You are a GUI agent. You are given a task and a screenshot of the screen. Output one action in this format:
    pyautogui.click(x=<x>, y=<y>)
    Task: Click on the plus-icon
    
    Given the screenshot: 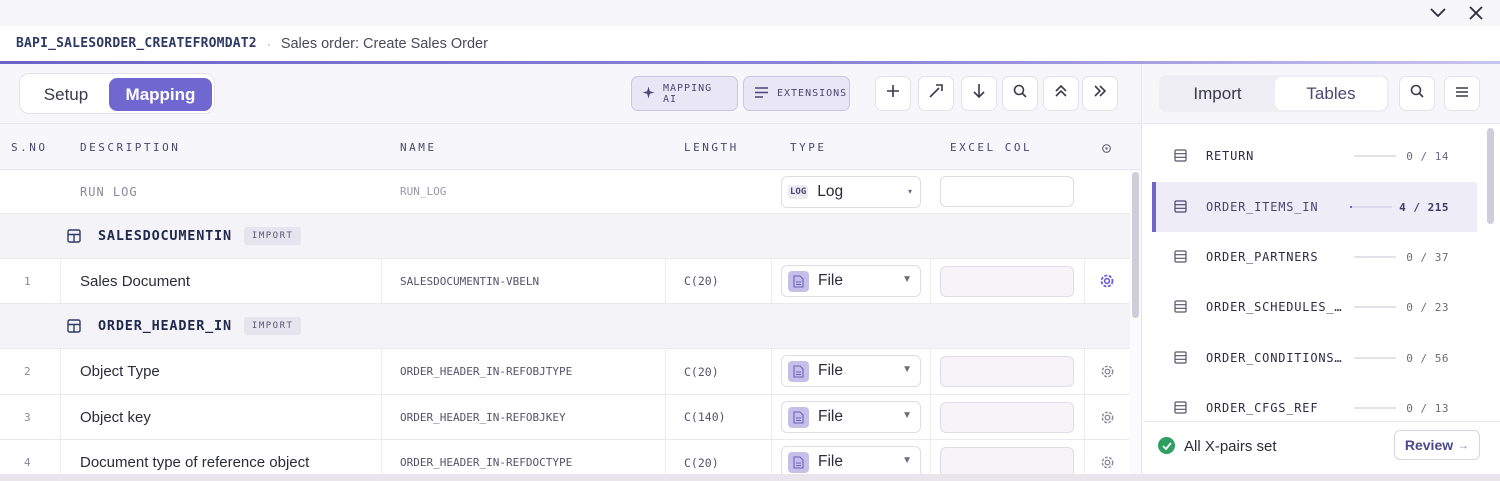 What is the action you would take?
    pyautogui.click(x=893, y=93)
    